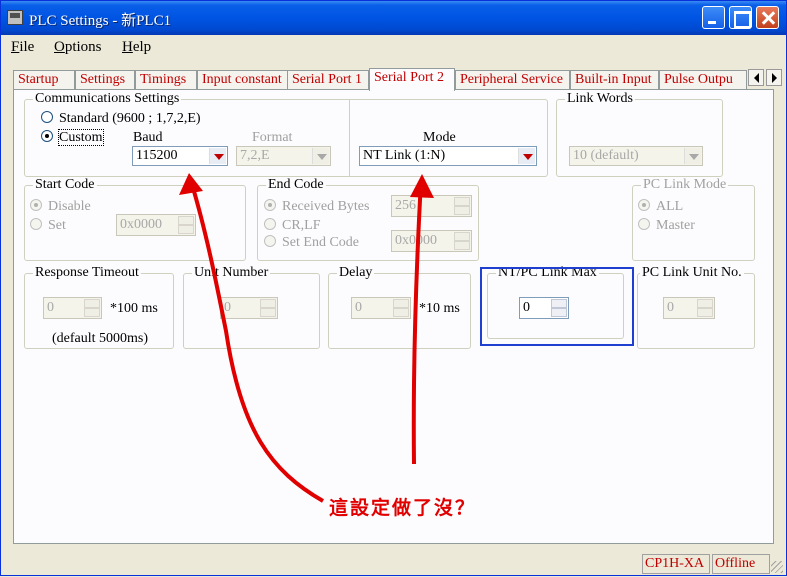 This screenshot has width=787, height=577. I want to click on arrow-to-baud, so click(257, 341).